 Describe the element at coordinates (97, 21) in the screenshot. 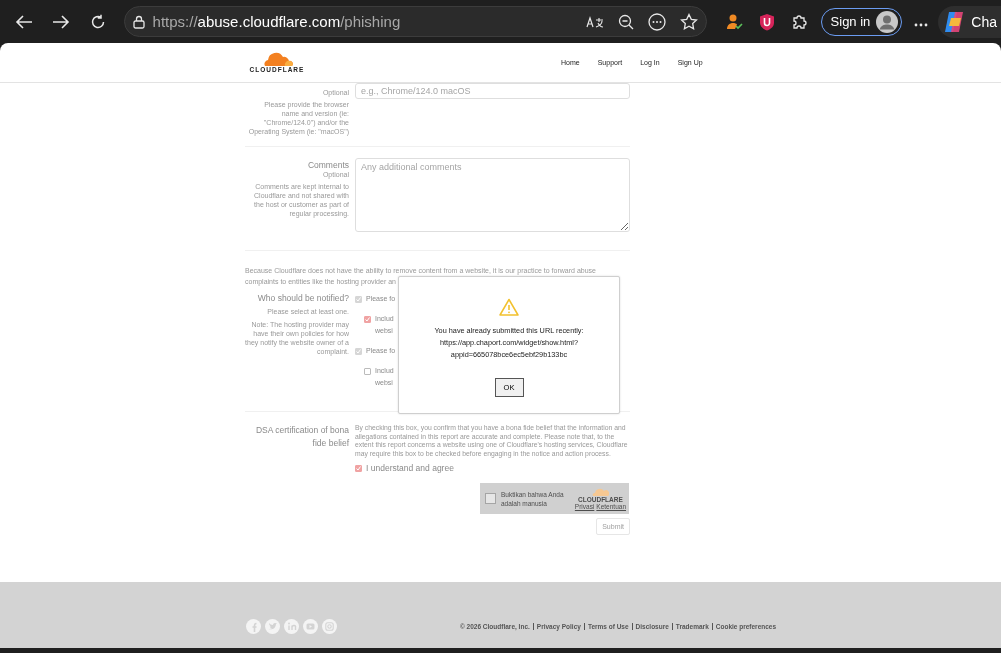

I see `refresh-icon` at that location.